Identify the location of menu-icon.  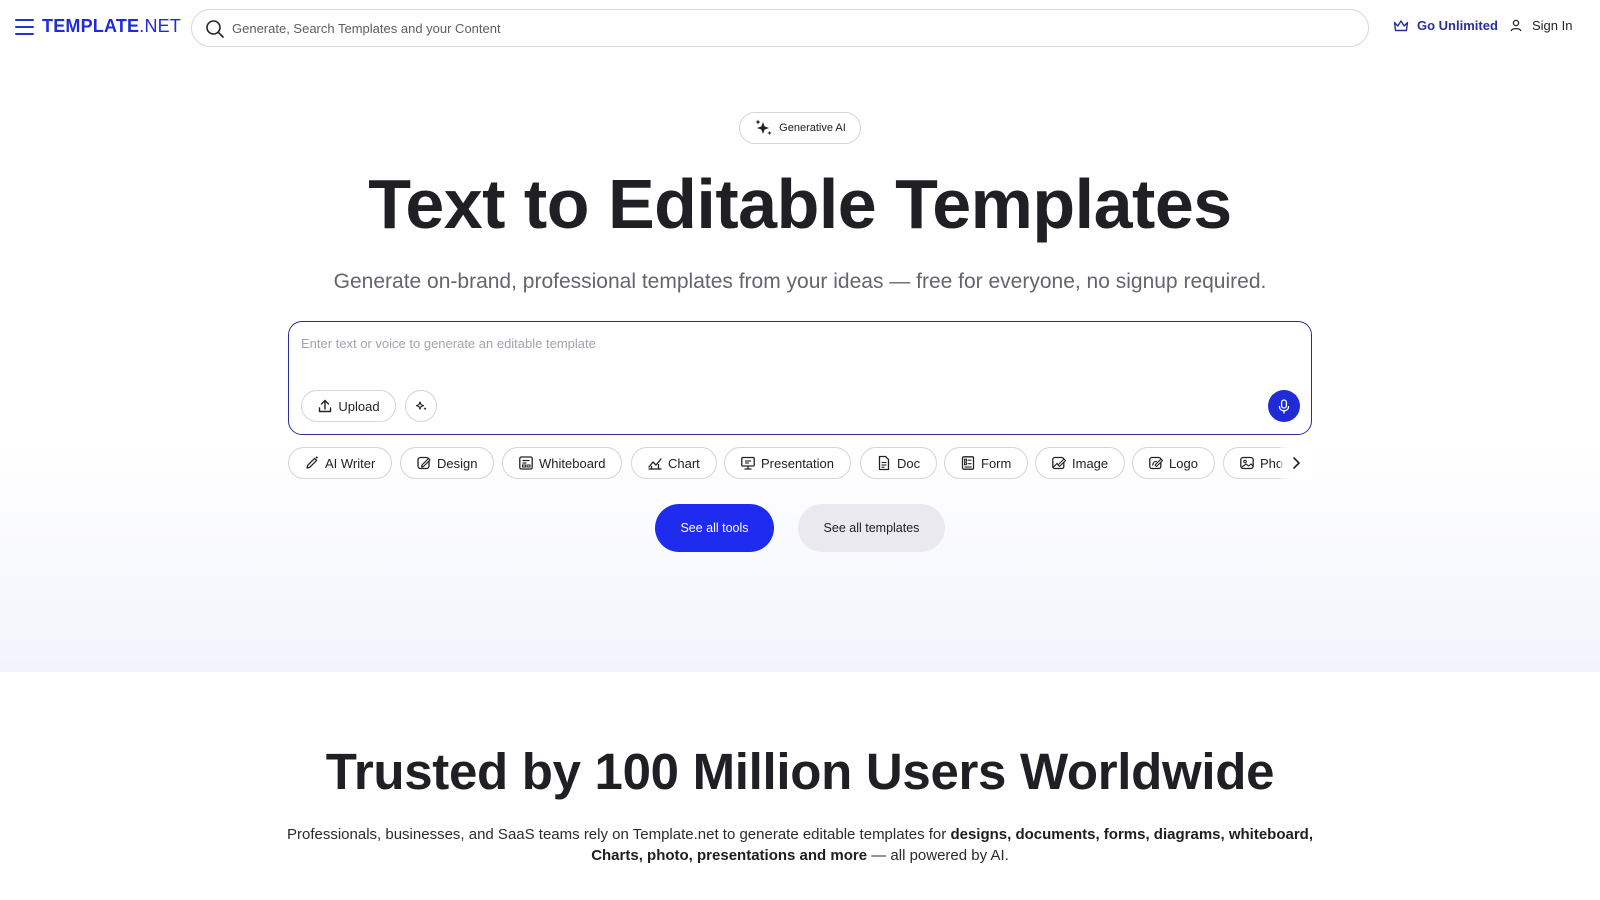
(24, 27).